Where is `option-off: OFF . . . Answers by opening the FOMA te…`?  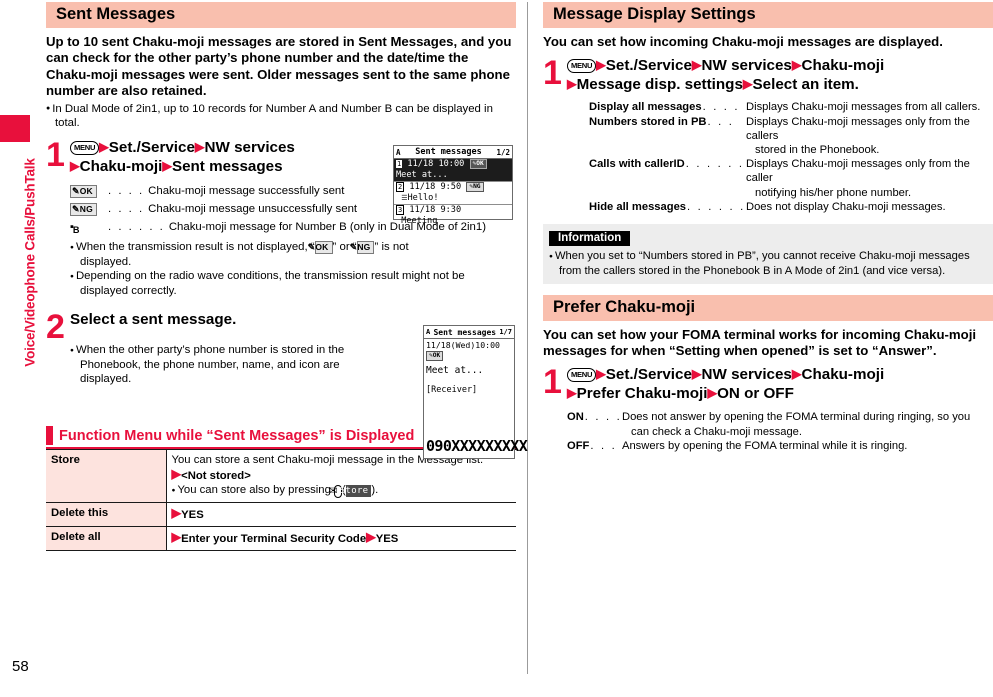 option-off: OFF . . . Answers by opening the FOMA te… is located at coordinates (780, 446).